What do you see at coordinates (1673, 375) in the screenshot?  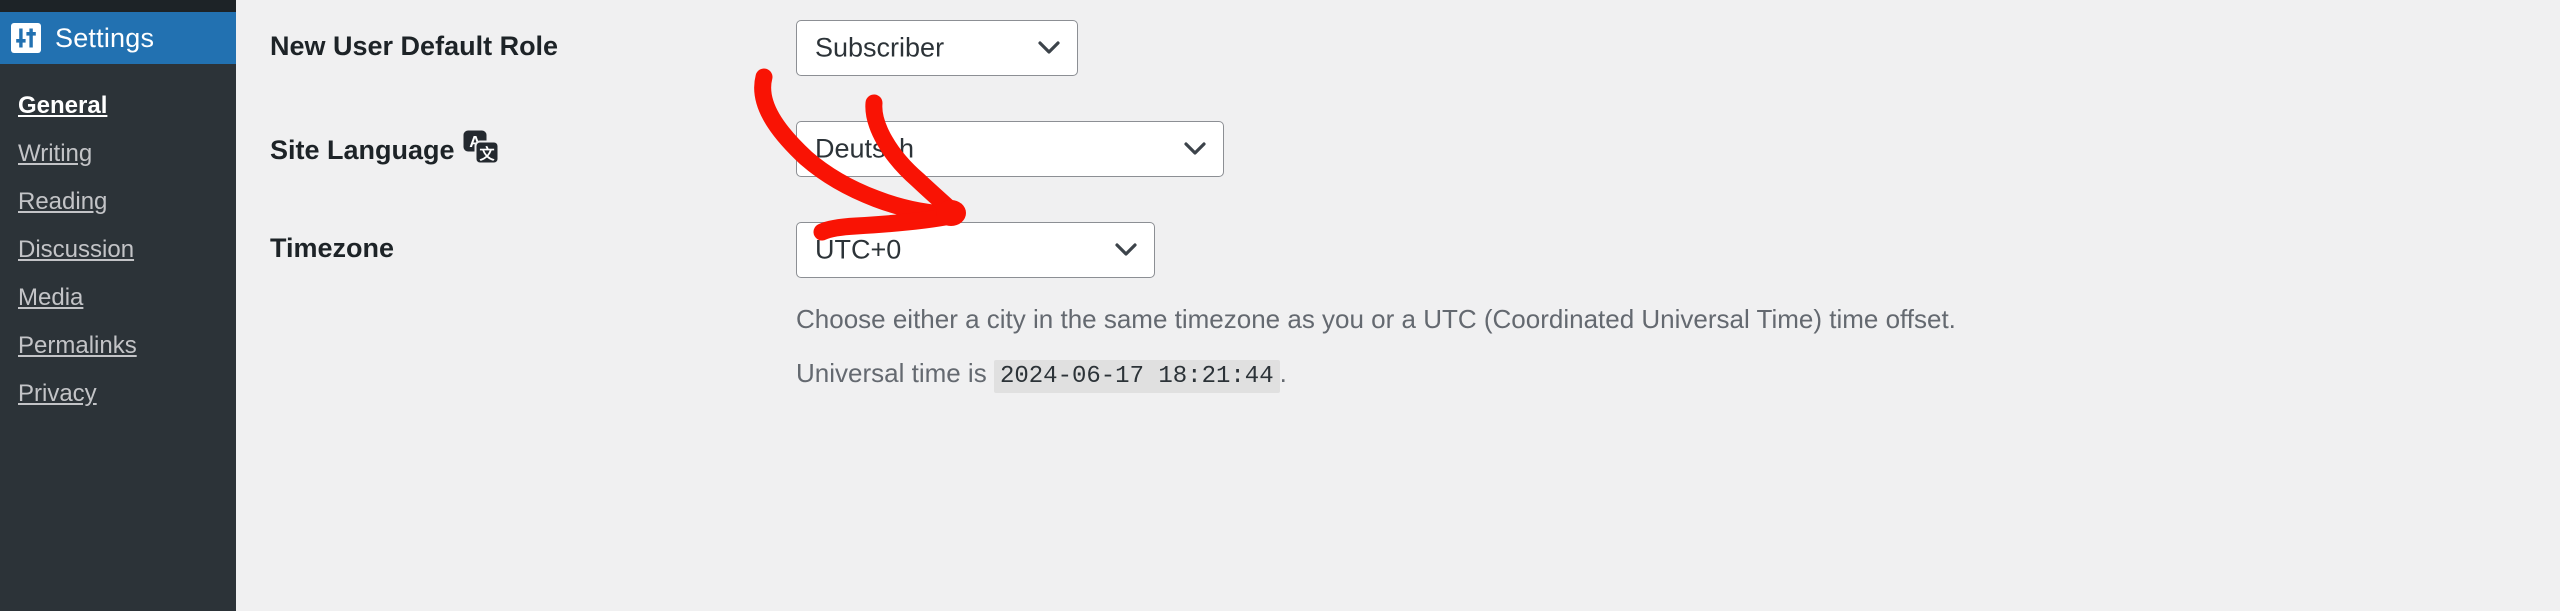 I see `universal-time-line: Universal time is 2024-06-17 18:21:44.` at bounding box center [1673, 375].